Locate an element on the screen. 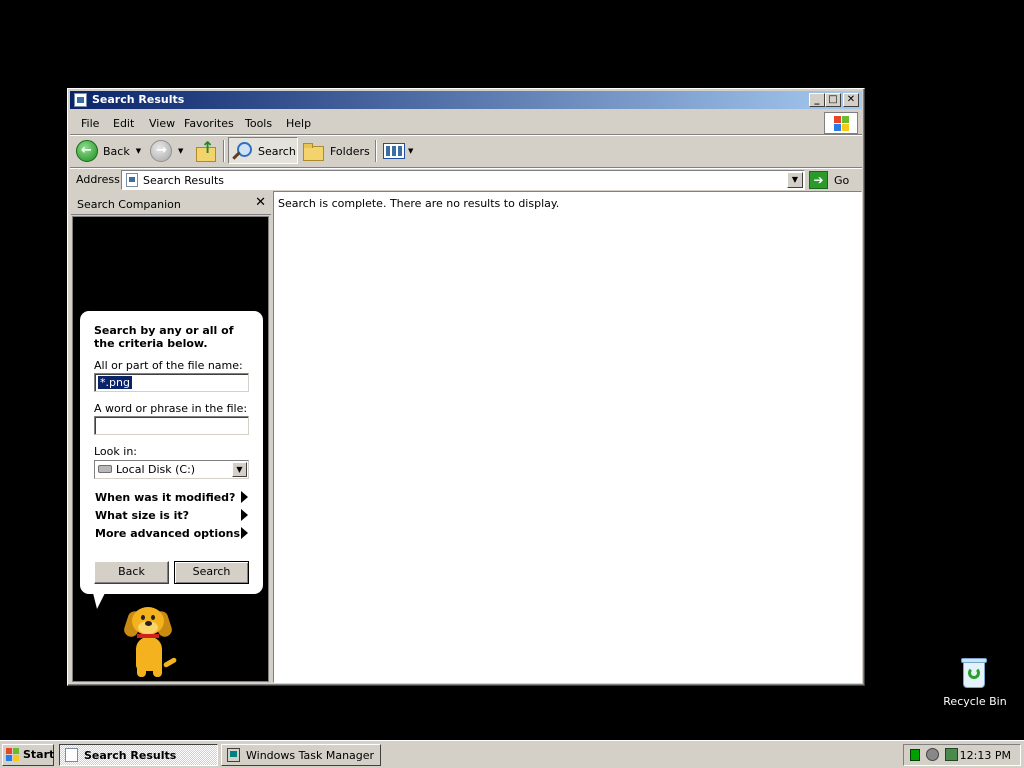  option-size: What size is it? is located at coordinates (172, 515).